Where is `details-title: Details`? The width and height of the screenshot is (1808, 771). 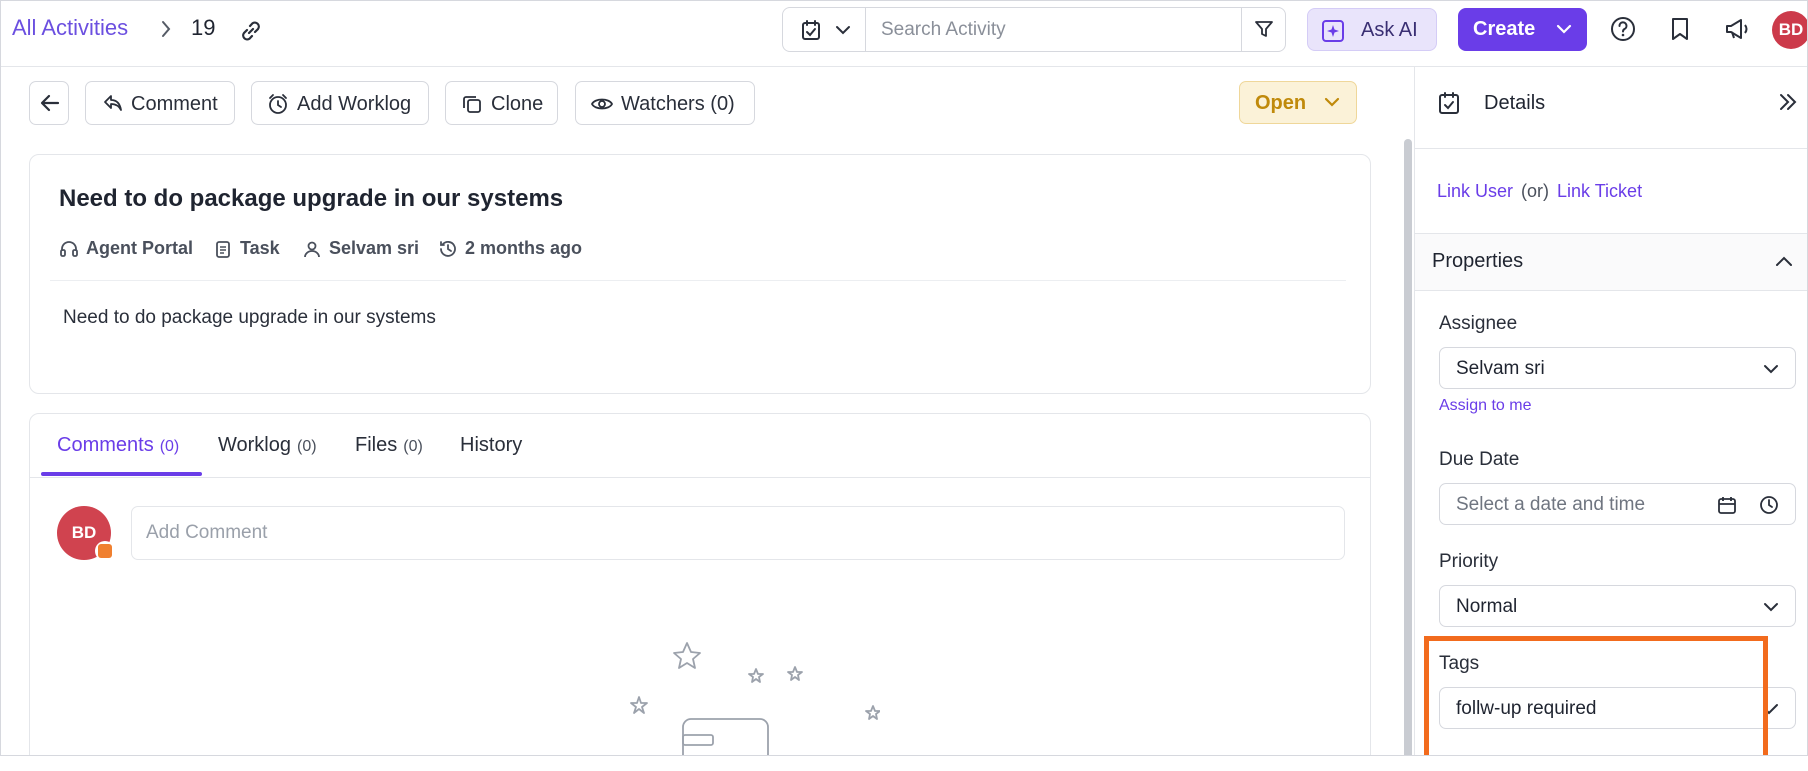 details-title: Details is located at coordinates (1515, 103).